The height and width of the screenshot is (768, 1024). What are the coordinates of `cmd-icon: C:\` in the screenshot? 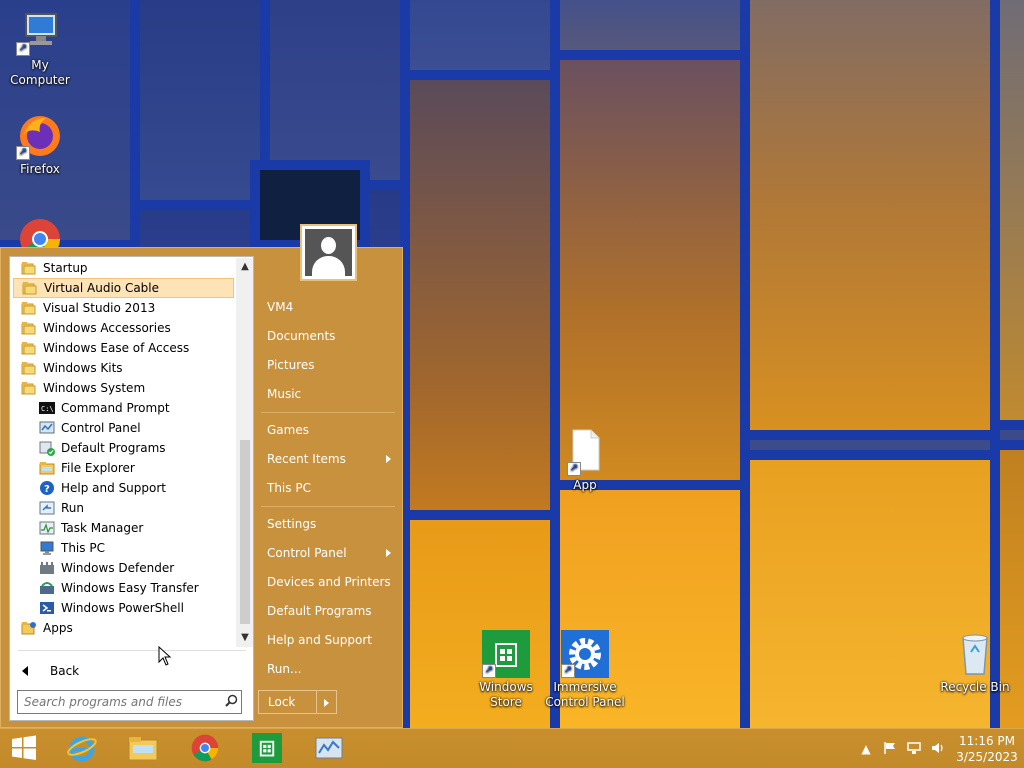 It's located at (47, 408).